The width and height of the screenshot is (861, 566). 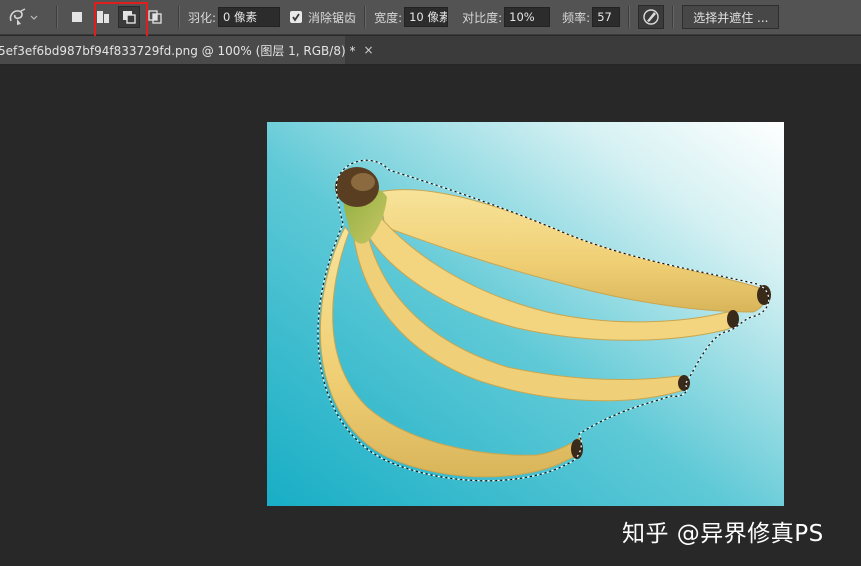 What do you see at coordinates (426, 17) in the screenshot?
I see `width-input: 10 像素` at bounding box center [426, 17].